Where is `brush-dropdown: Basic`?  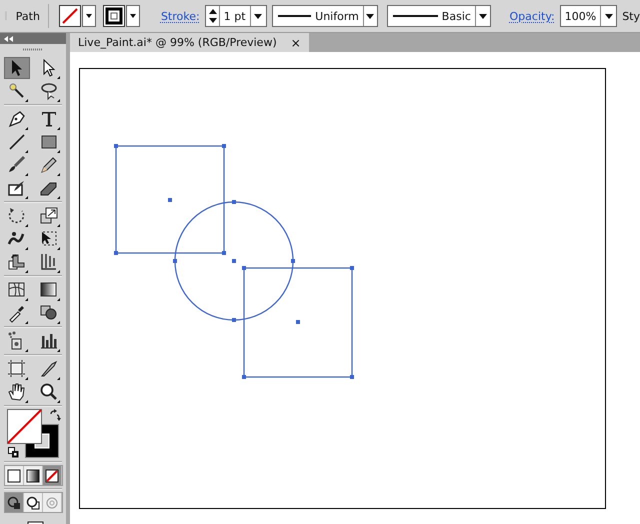 brush-dropdown: Basic is located at coordinates (438, 16).